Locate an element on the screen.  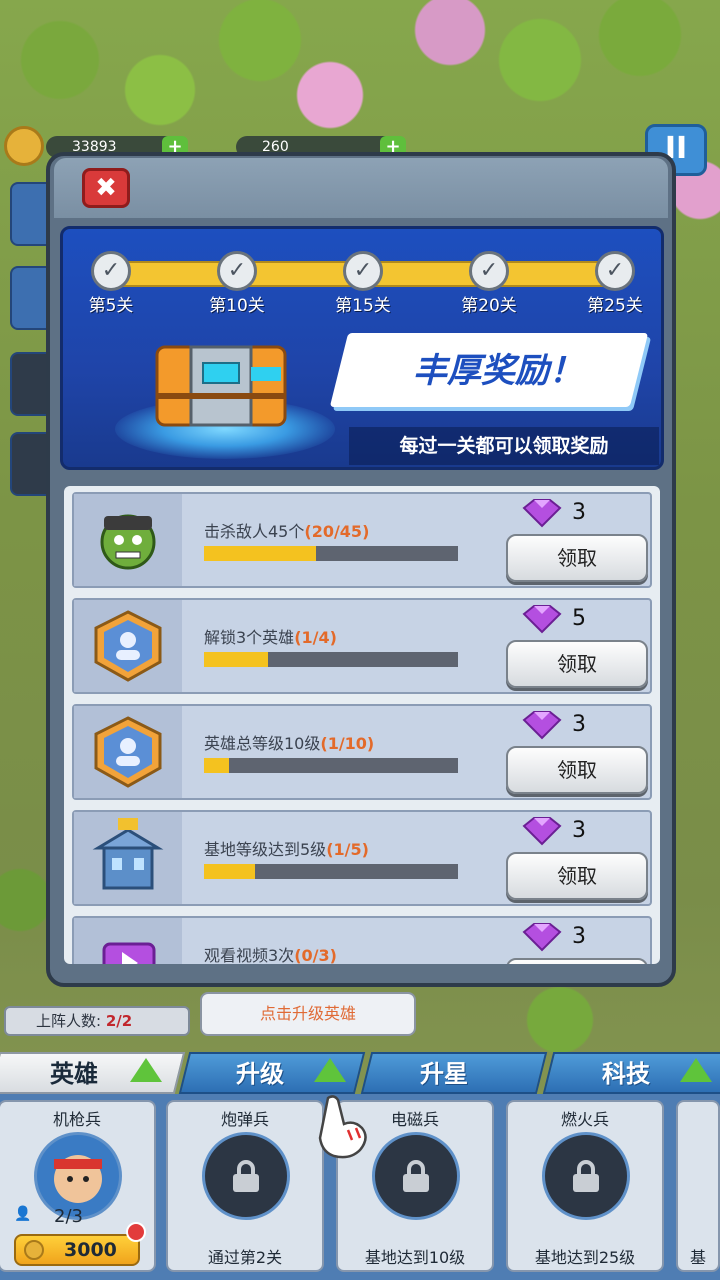
task-row: 英雄总等级10级(1/10) 3 领取 is located at coordinates (362, 752).